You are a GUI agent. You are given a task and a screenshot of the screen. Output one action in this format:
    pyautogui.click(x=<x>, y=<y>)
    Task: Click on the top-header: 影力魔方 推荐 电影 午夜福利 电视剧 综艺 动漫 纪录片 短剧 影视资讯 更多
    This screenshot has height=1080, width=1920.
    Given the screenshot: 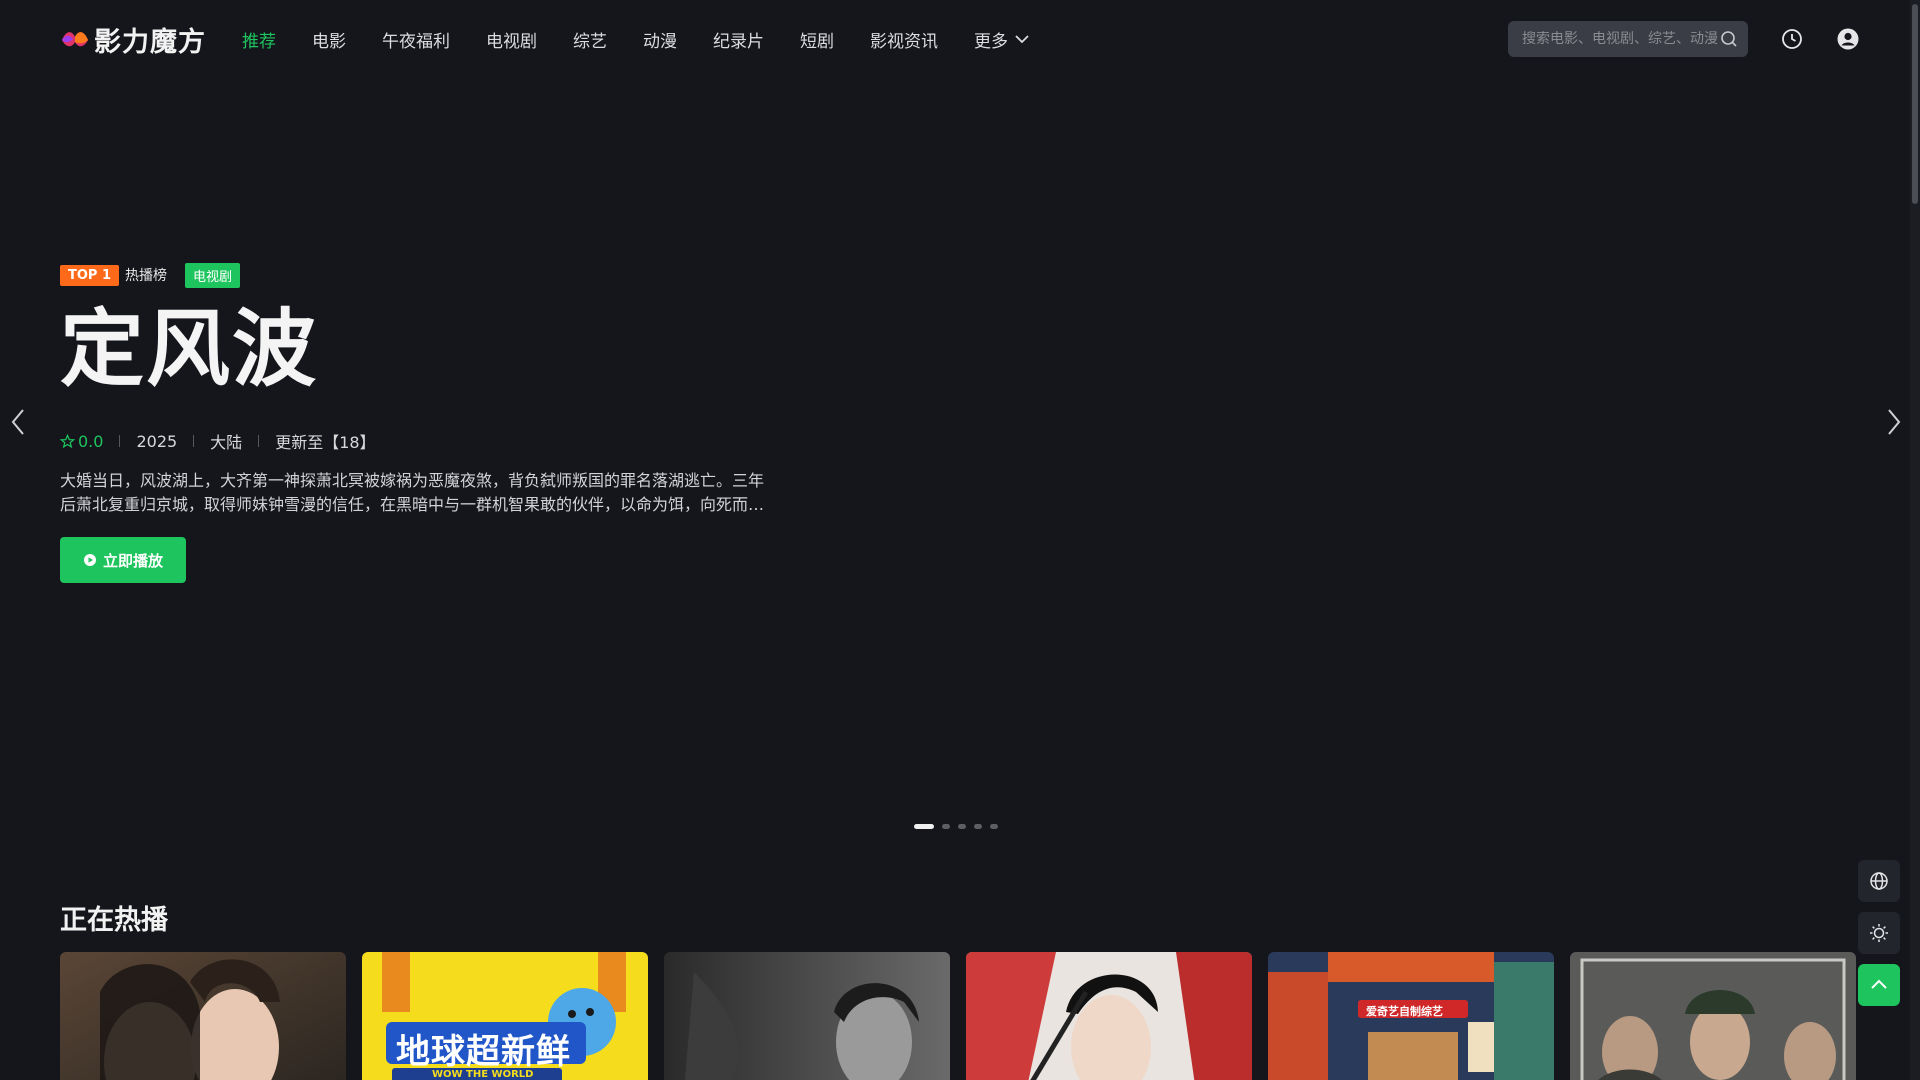 What is the action you would take?
    pyautogui.click(x=960, y=39)
    